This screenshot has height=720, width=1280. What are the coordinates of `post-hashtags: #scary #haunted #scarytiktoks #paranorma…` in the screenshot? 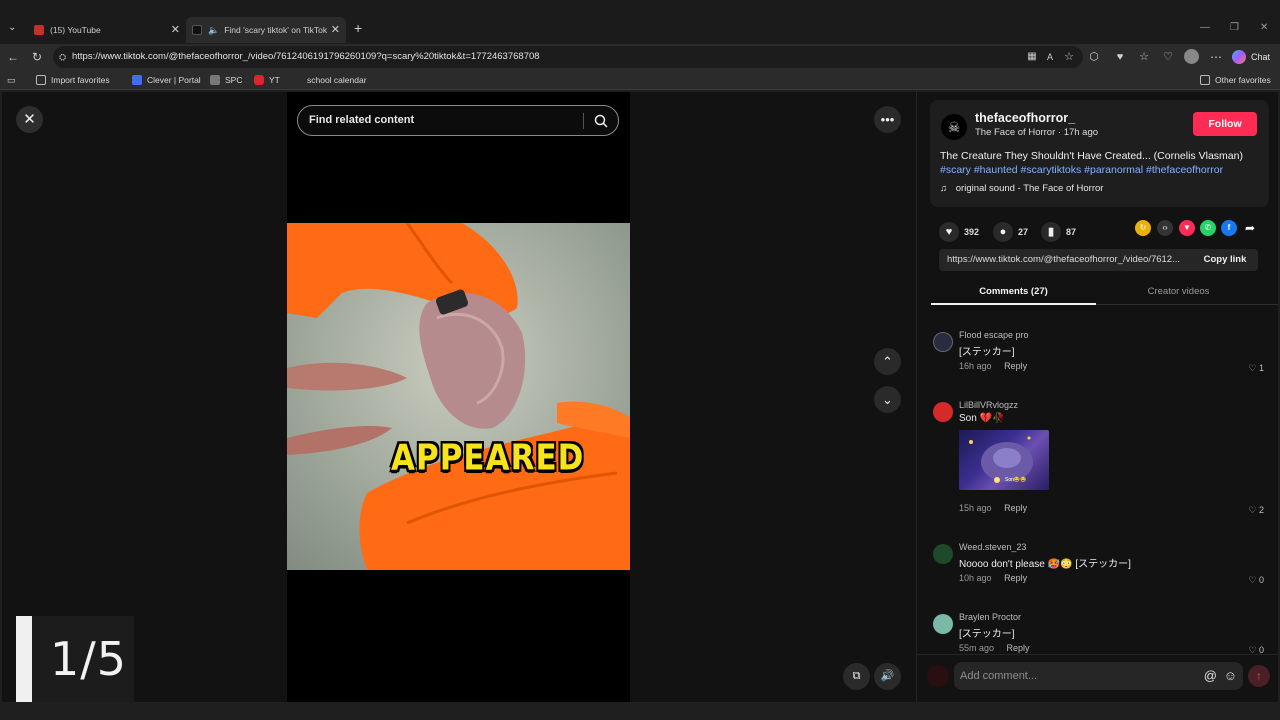 It's located at (1101, 170).